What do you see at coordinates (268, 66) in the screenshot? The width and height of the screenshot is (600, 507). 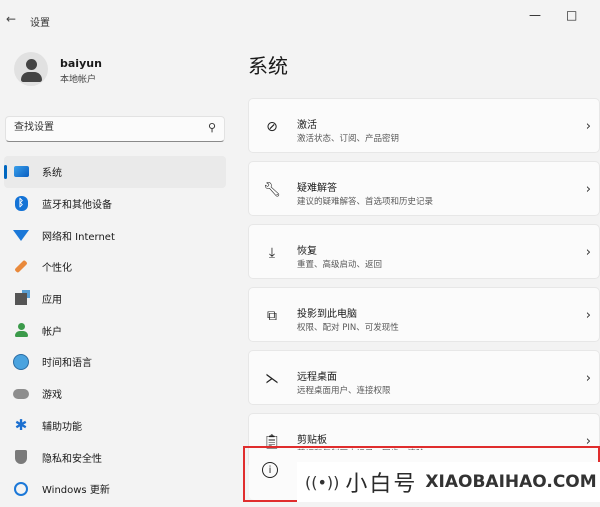 I see `page-title: 系统` at bounding box center [268, 66].